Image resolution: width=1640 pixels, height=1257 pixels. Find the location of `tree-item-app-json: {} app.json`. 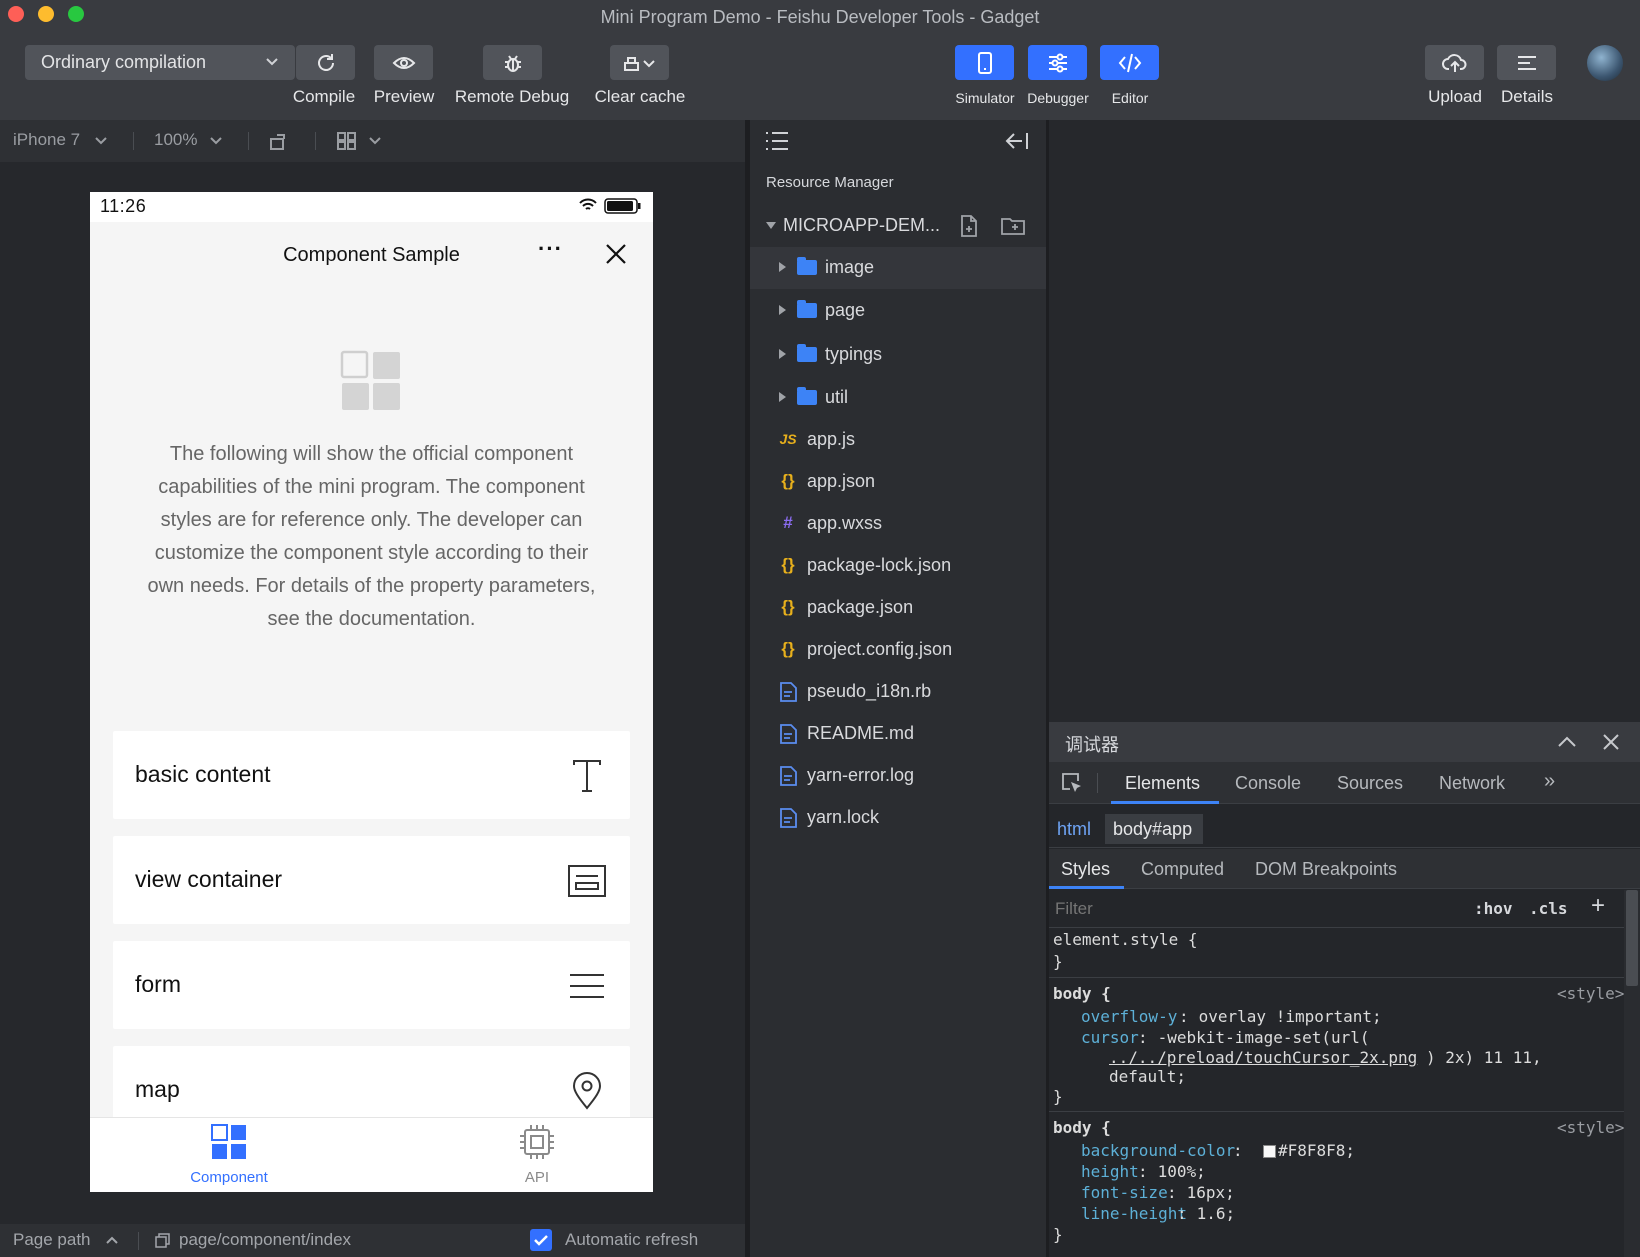

tree-item-app-json: {} app.json is located at coordinates (898, 482).